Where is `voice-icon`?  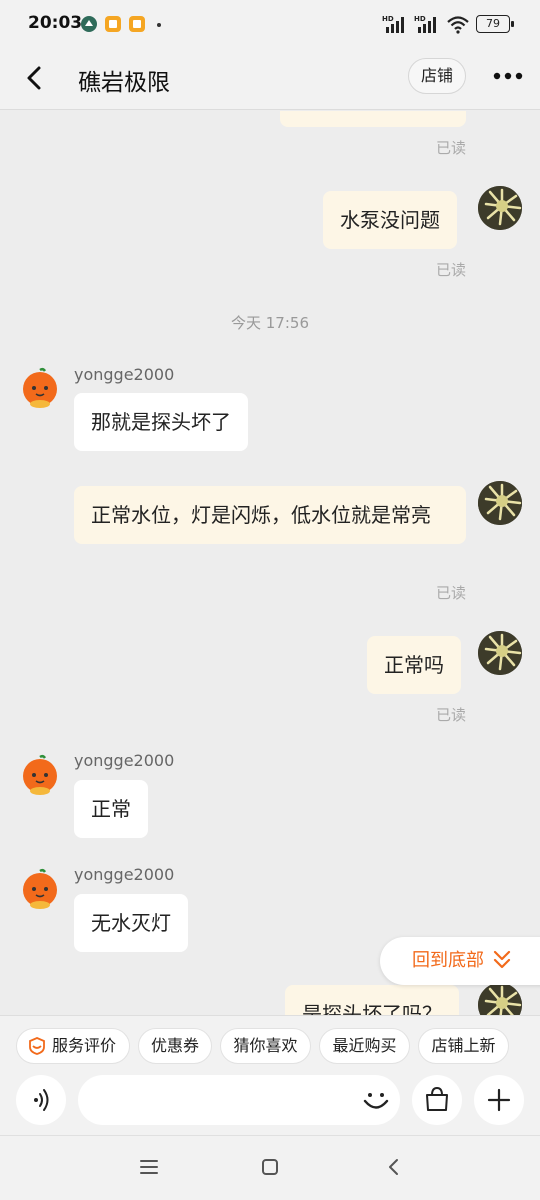 voice-icon is located at coordinates (41, 1100).